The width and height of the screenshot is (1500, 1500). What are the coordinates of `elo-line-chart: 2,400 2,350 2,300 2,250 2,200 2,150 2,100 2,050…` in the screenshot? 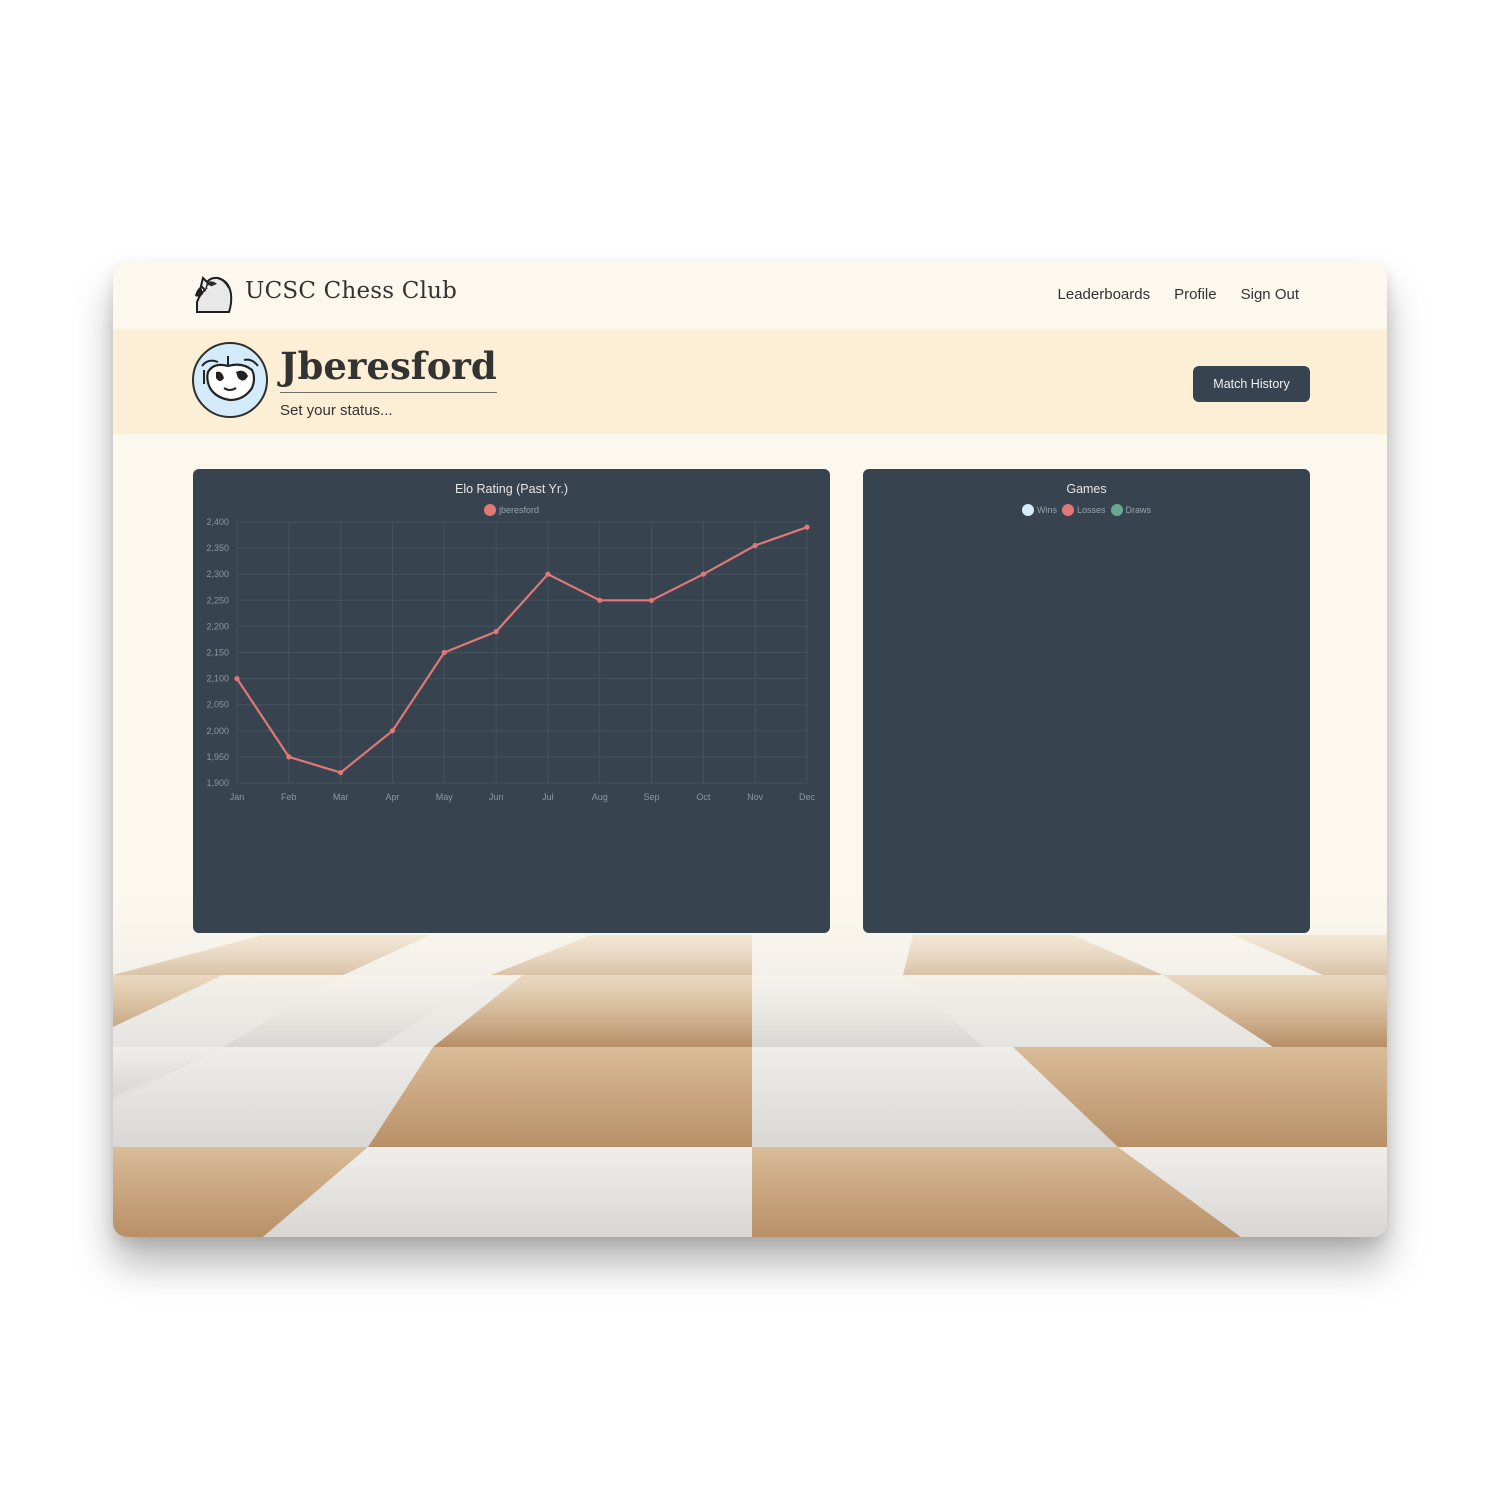 It's located at (511, 659).